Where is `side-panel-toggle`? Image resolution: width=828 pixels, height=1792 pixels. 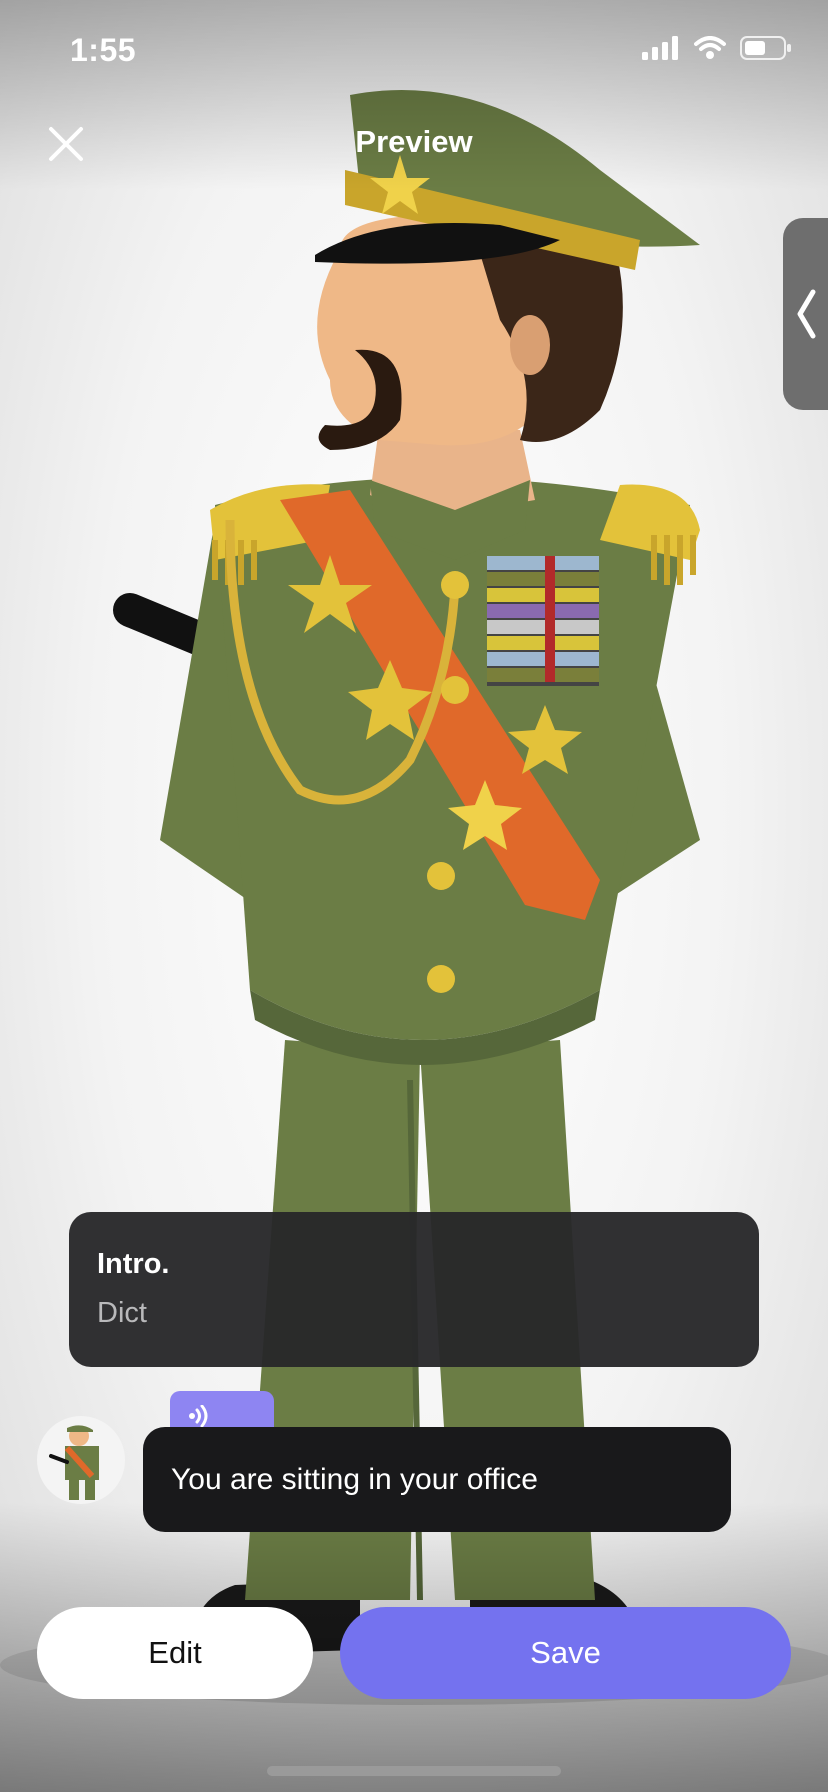
side-panel-toggle is located at coordinates (805, 314).